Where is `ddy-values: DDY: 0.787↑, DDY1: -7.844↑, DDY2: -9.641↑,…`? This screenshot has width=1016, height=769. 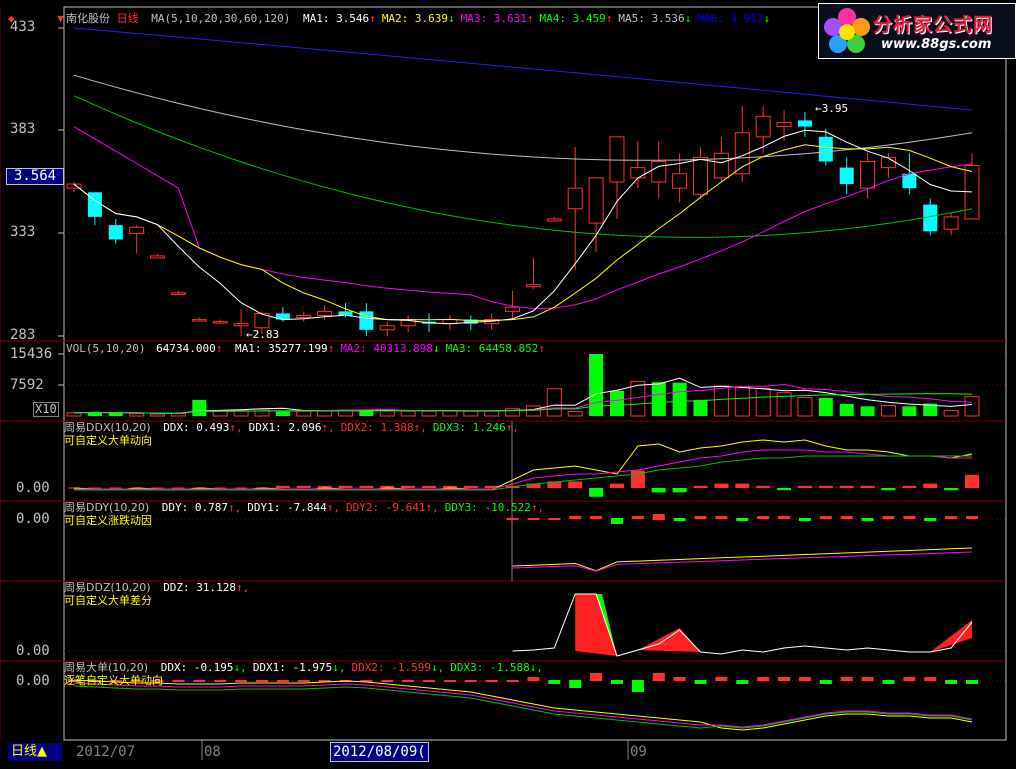
ddy-values: DDY: 0.787↑, DDY1: -7.844↑, DDY2: -9.641↑,… is located at coordinates (350, 507).